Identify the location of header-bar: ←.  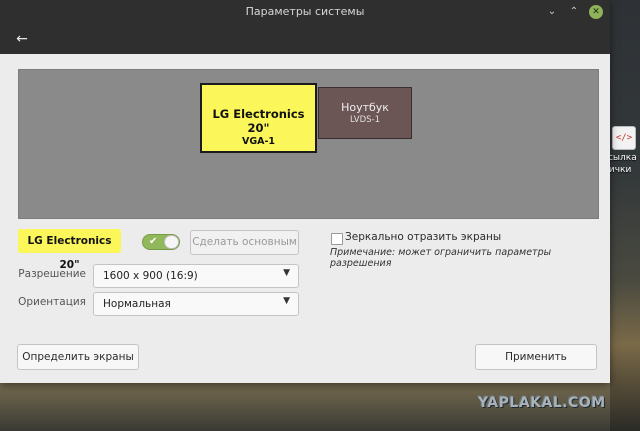
(305, 39).